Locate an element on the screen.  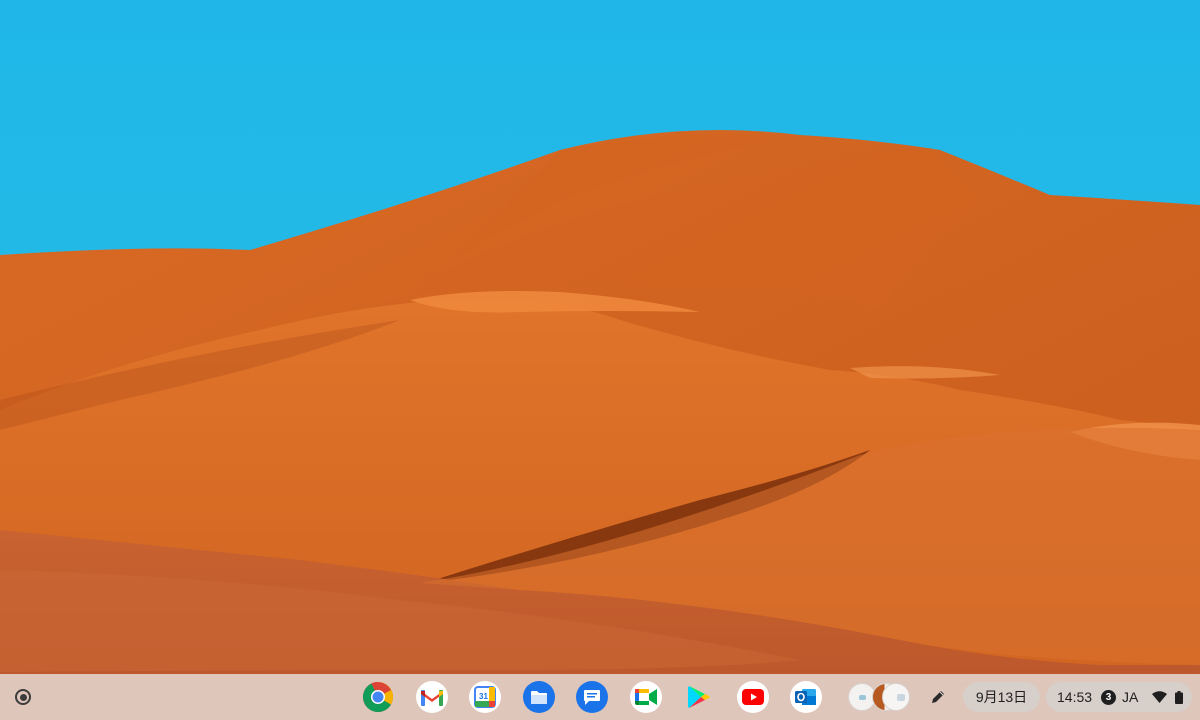
status-area: 14:53 3 JA is located at coordinates (1119, 697).